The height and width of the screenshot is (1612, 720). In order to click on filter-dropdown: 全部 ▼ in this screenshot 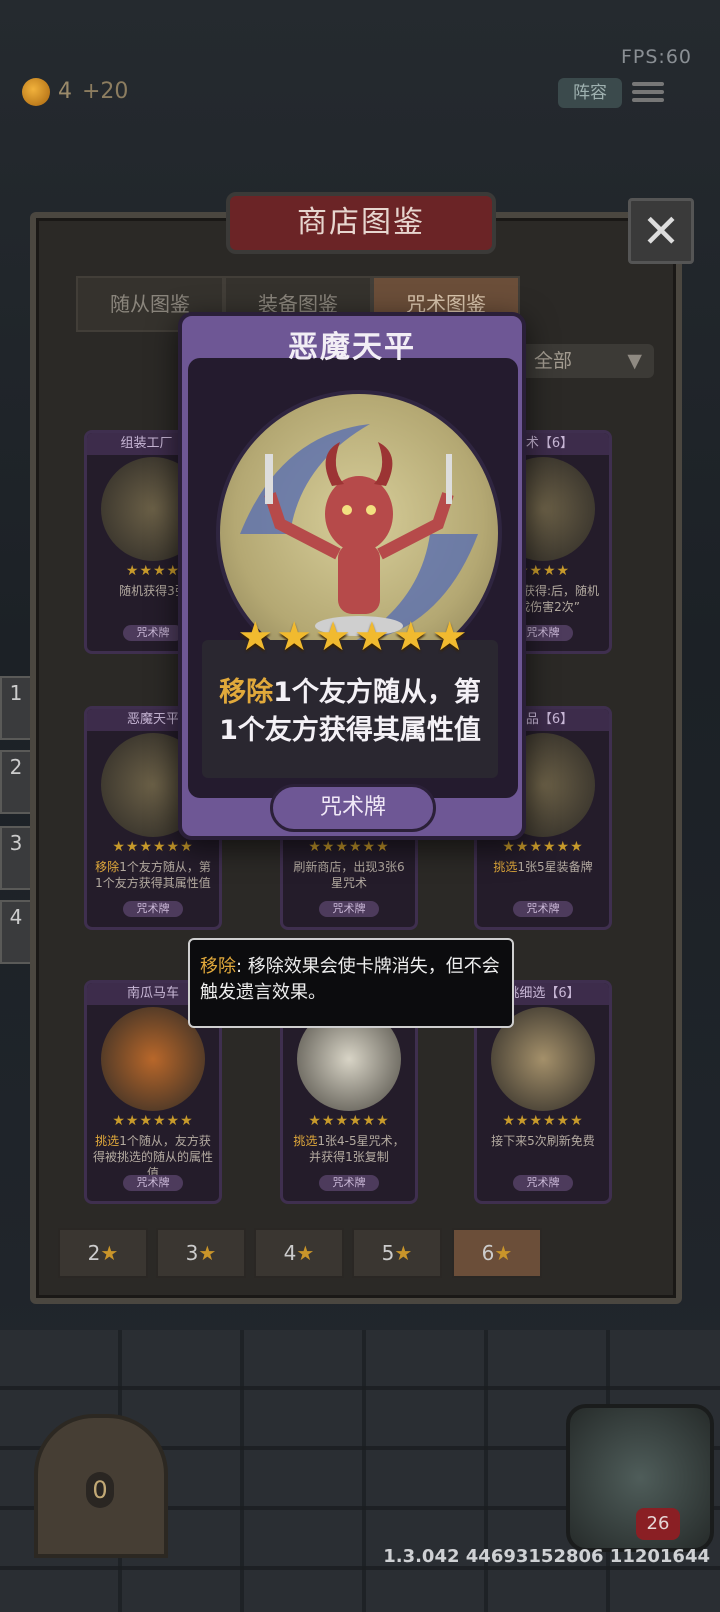, I will do `click(587, 361)`.